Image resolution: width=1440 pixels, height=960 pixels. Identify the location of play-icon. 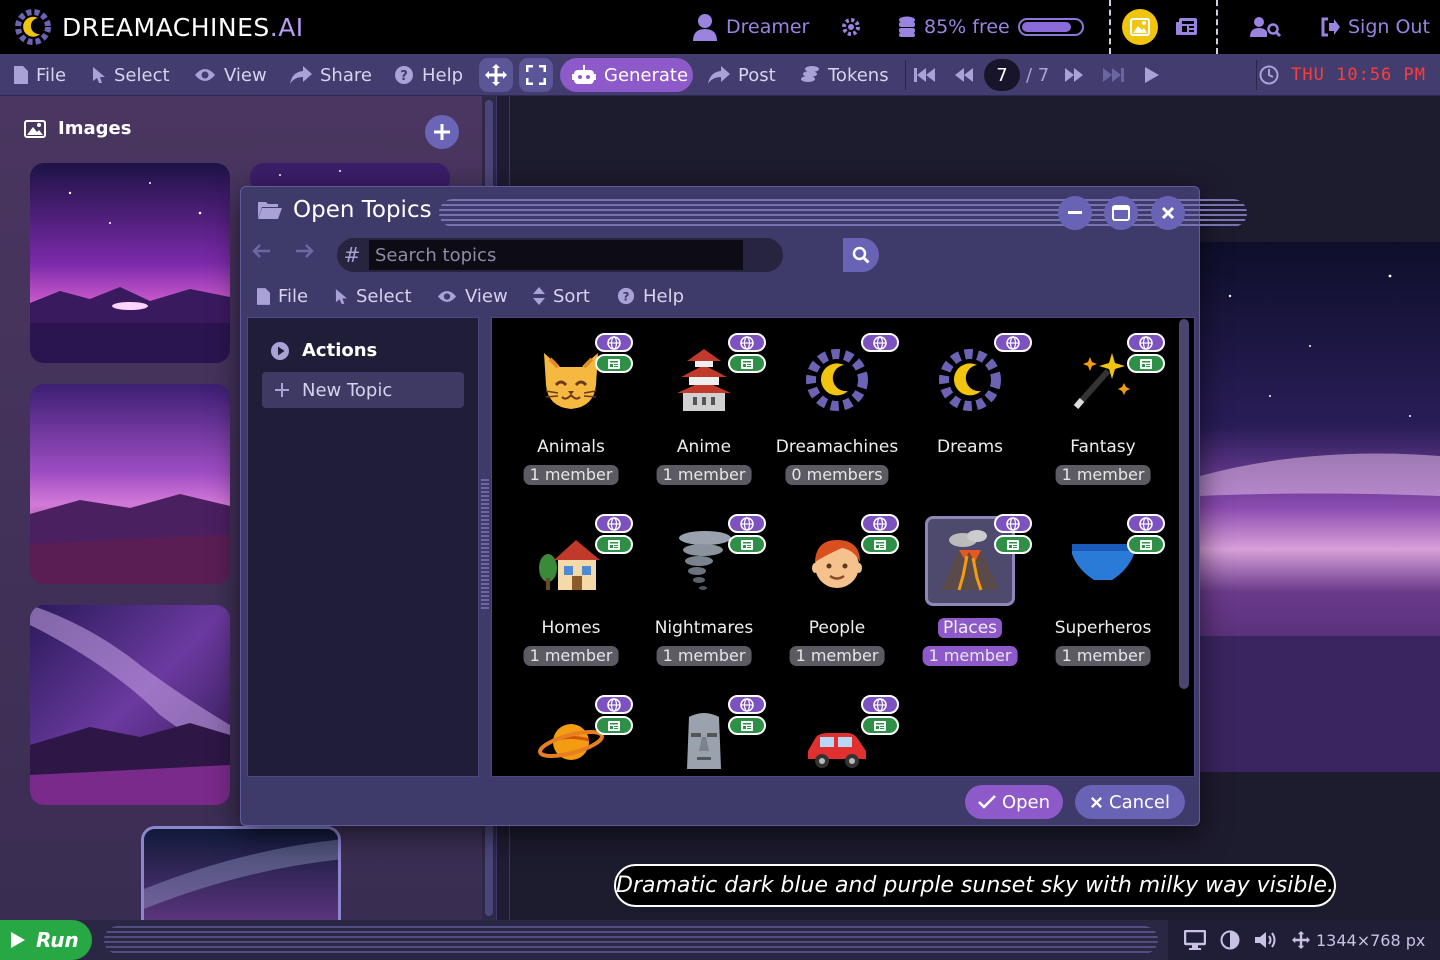
(1152, 75).